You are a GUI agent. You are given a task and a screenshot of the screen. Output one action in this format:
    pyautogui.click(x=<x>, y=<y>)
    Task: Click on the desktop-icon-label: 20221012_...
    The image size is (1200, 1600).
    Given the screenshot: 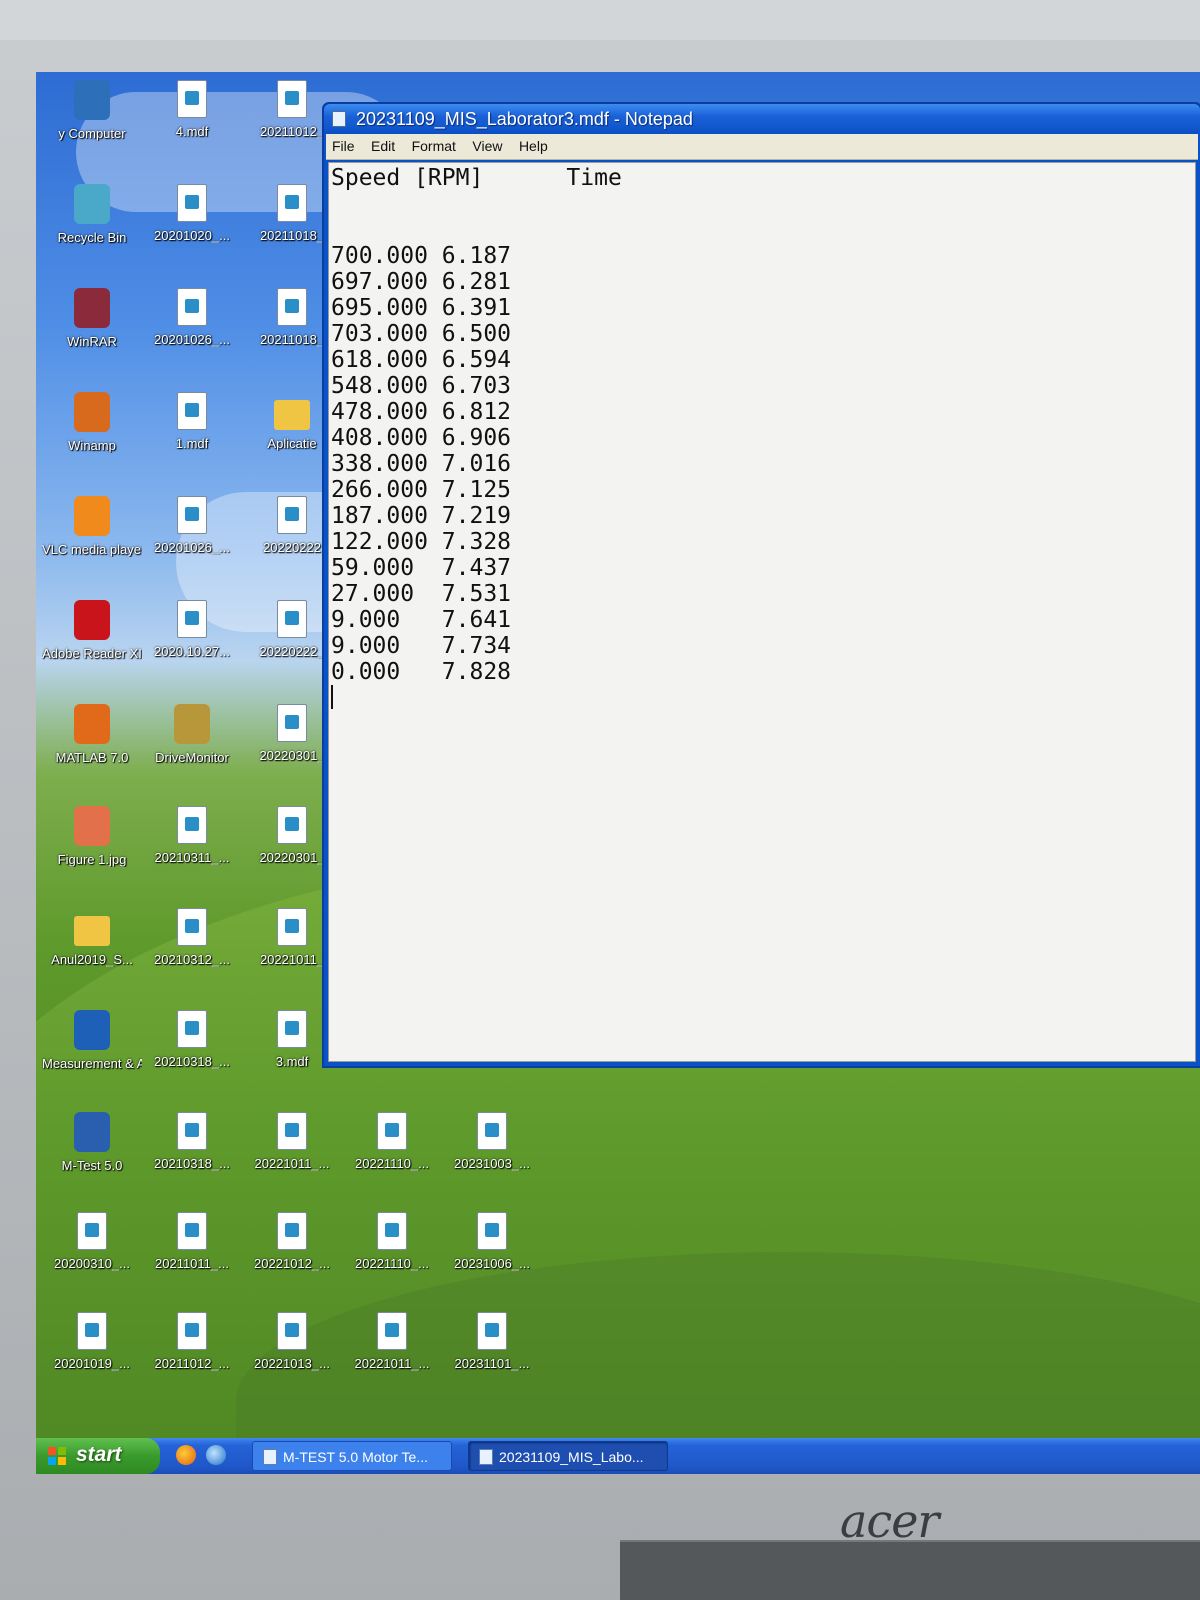 What is the action you would take?
    pyautogui.click(x=292, y=1263)
    